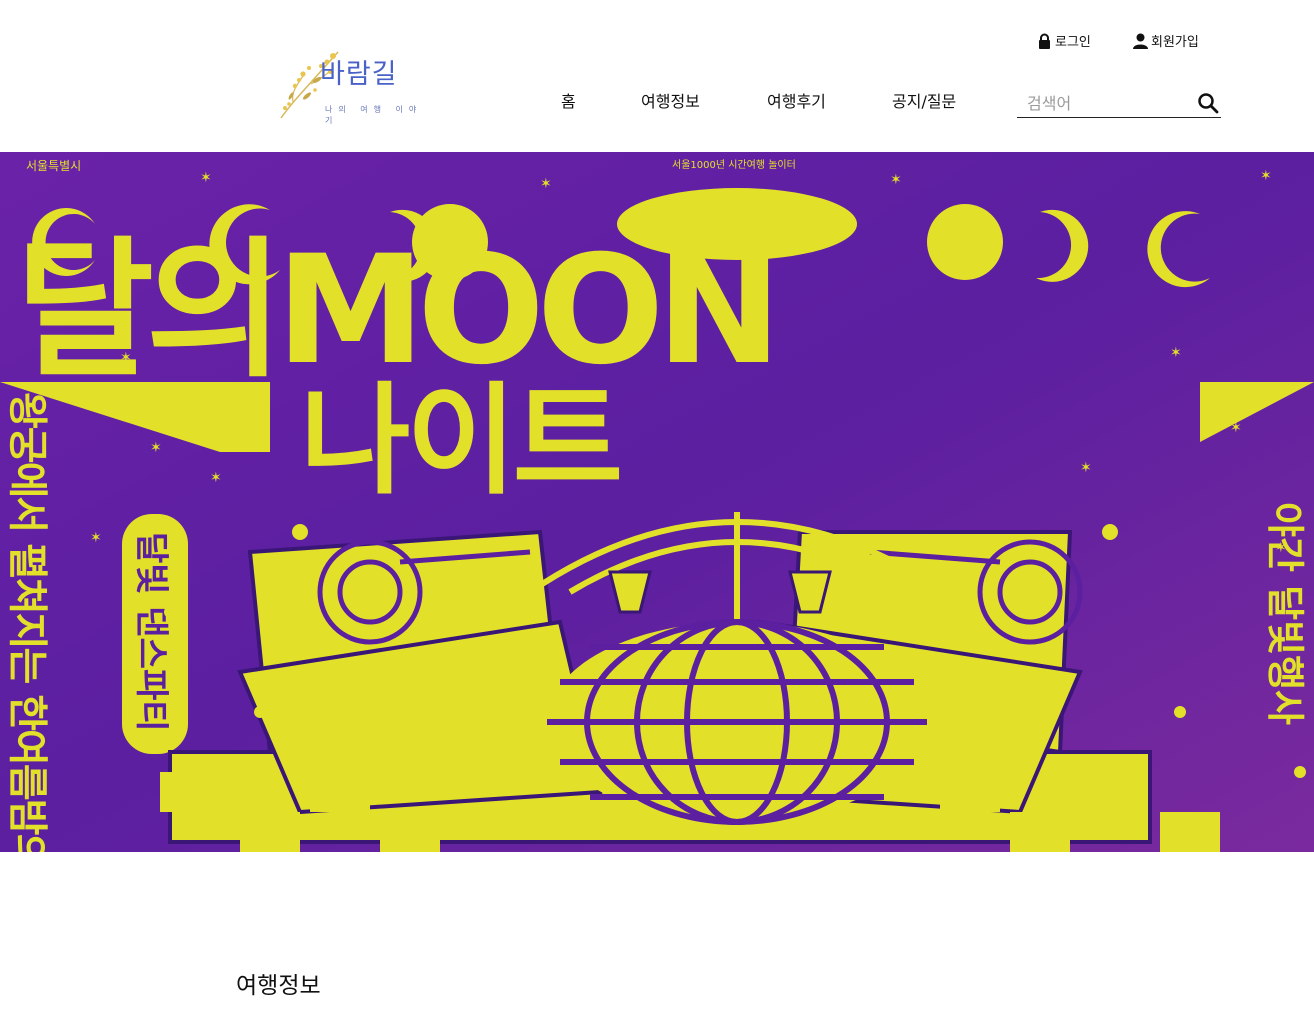 Image resolution: width=1314 pixels, height=1029 pixels. What do you see at coordinates (27, 622) in the screenshot?
I see `banner-left-vertical-text: 왕궁에서 펼쳐지는 한여름밤의 파티` at bounding box center [27, 622].